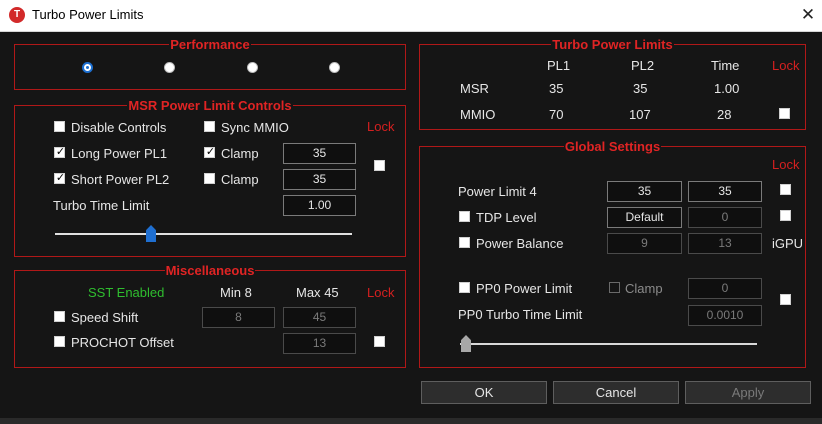 The width and height of the screenshot is (822, 424). What do you see at coordinates (785, 299) in the screenshot?
I see `pp0-lock-checkbox` at bounding box center [785, 299].